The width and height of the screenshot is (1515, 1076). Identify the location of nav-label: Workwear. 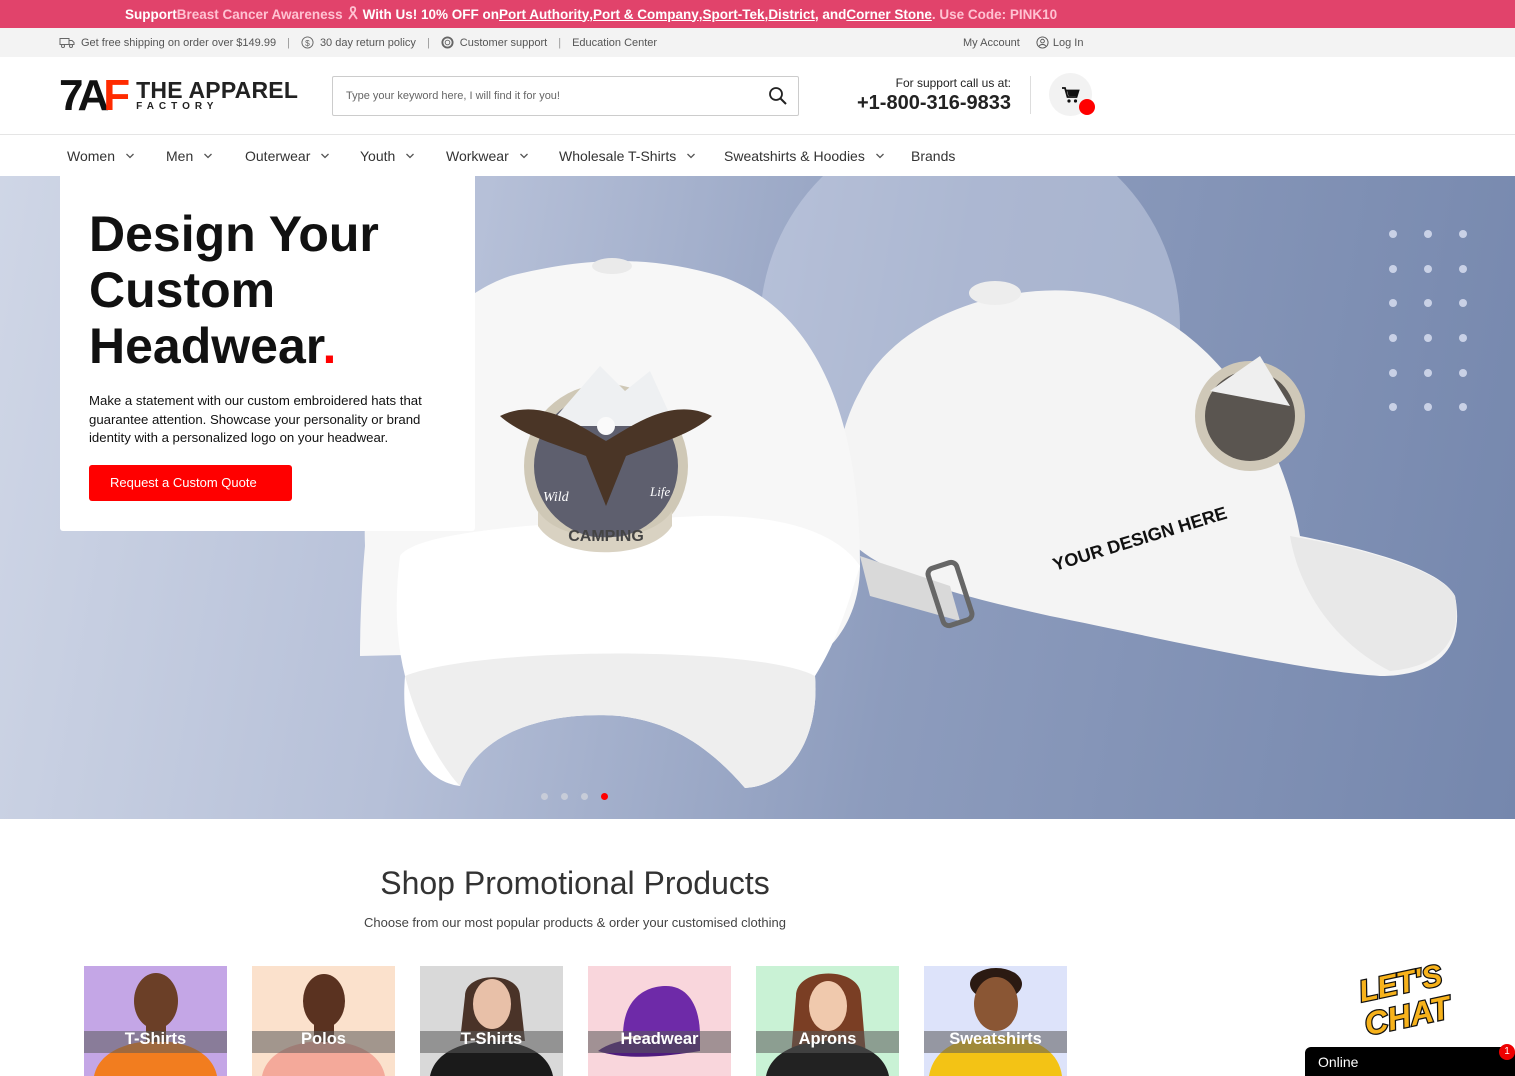
(477, 155).